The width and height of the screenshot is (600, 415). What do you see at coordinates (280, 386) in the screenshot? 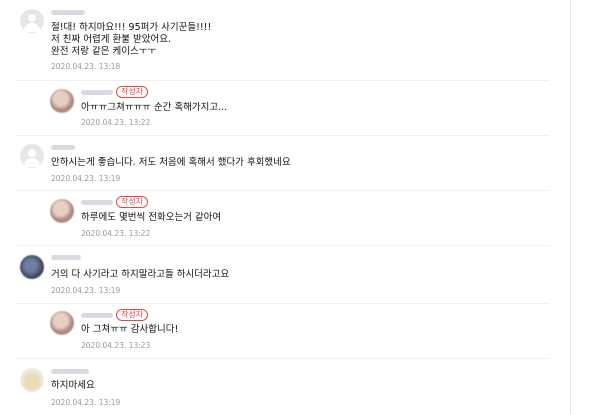
I see `comment-item: 하지마세요 2020.04.23. 13:19` at bounding box center [280, 386].